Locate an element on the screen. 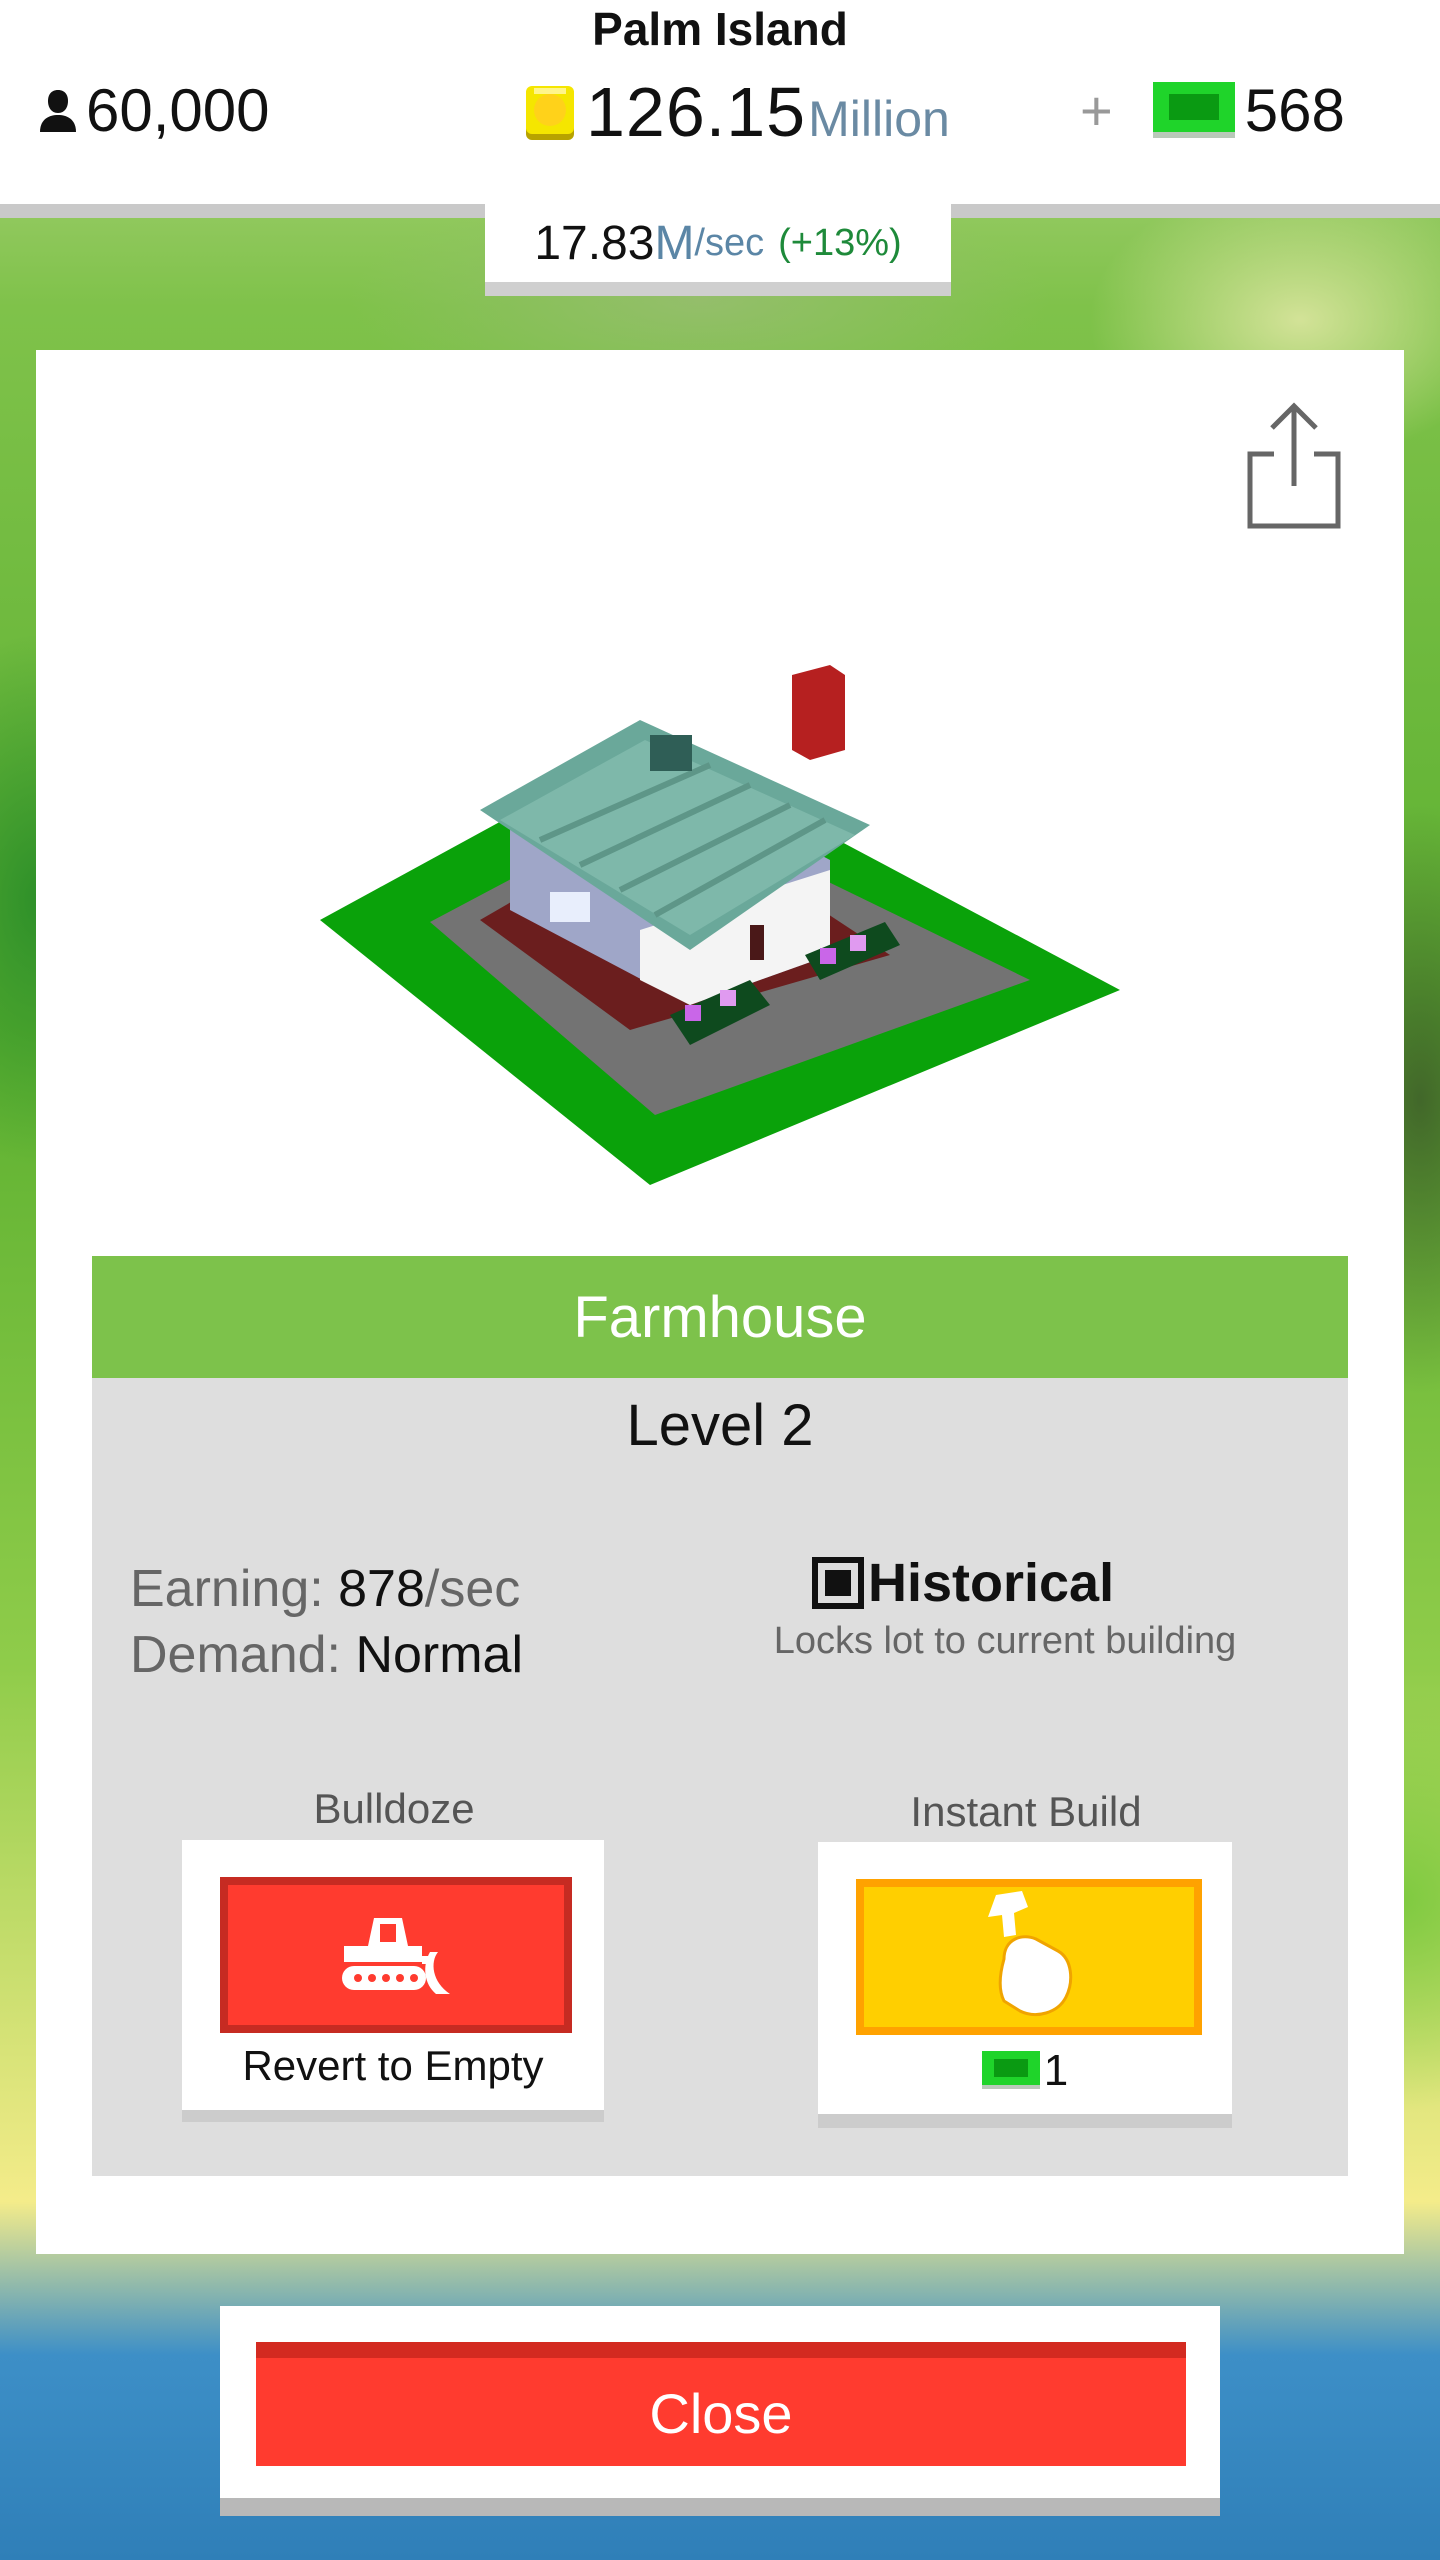  instant-build-card-shadow is located at coordinates (1025, 2121).